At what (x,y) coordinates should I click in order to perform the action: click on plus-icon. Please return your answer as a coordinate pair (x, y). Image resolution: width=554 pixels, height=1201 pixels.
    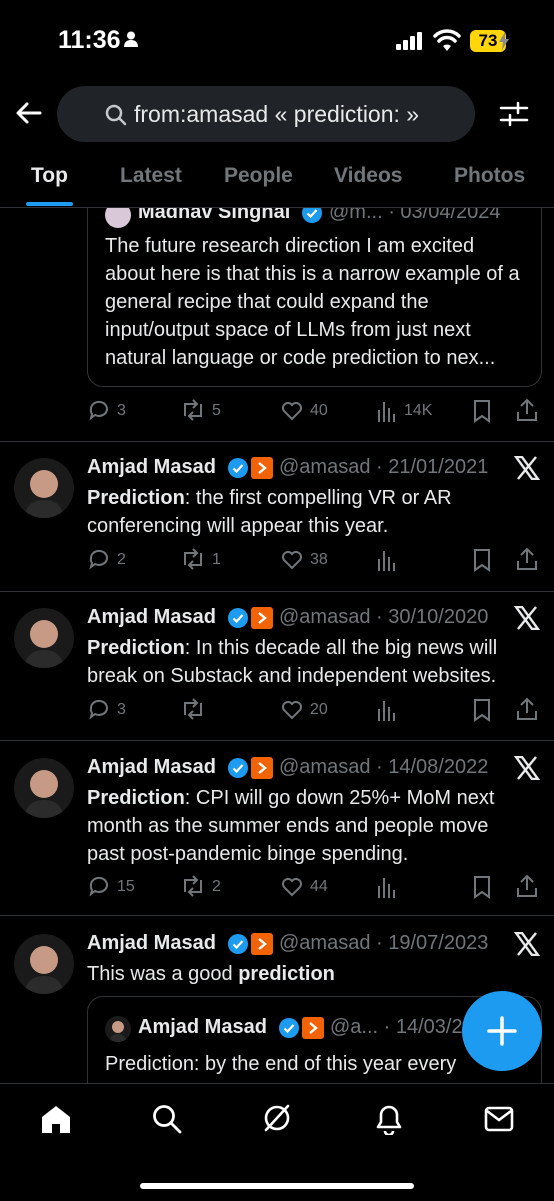
    Looking at the image, I should click on (502, 1031).